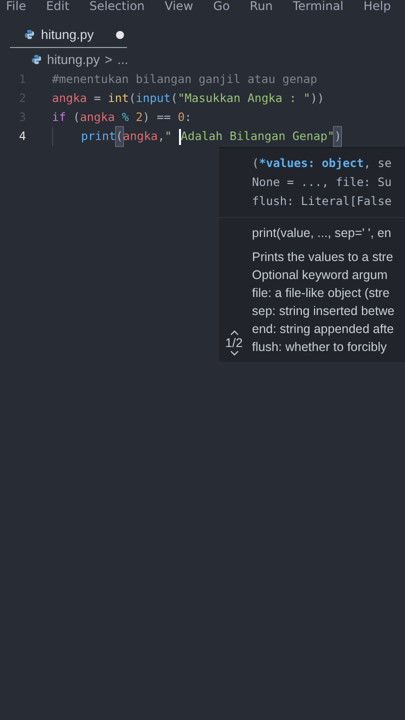  Describe the element at coordinates (139, 117) in the screenshot. I see `code-token: 2` at that location.